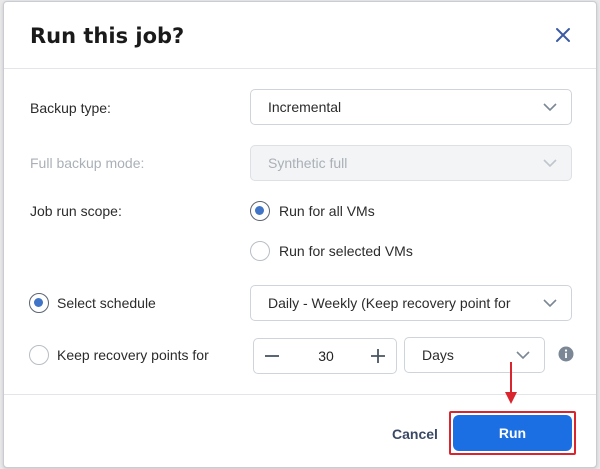  I want to click on full-backup-mode-select: Synthetic full, so click(411, 163).